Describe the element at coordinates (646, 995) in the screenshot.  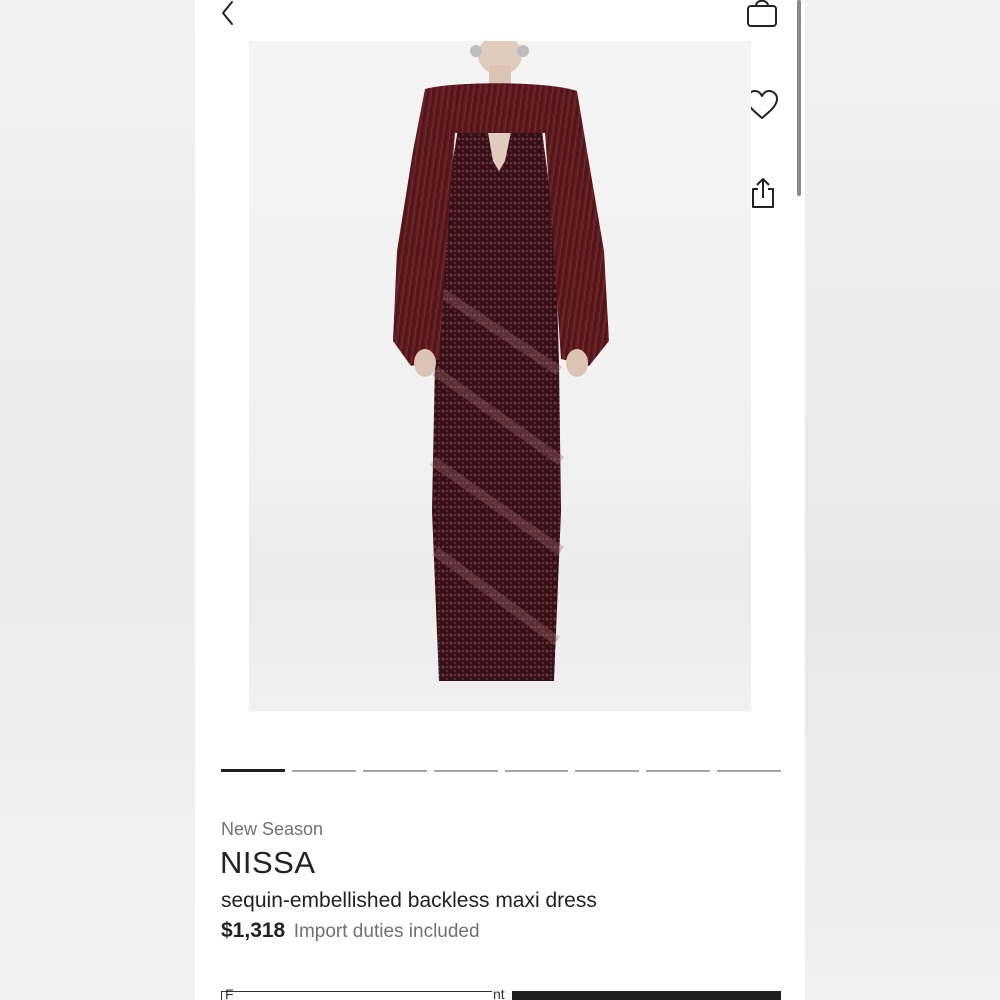
I see `offer-banner-right` at that location.